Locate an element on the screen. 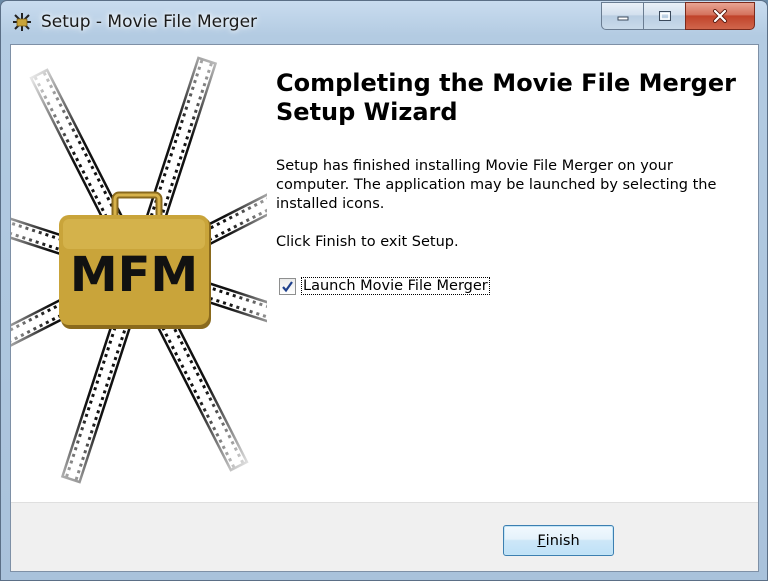 Image resolution: width=768 pixels, height=581 pixels. mfm-logo-text: MFM is located at coordinates (134, 275).